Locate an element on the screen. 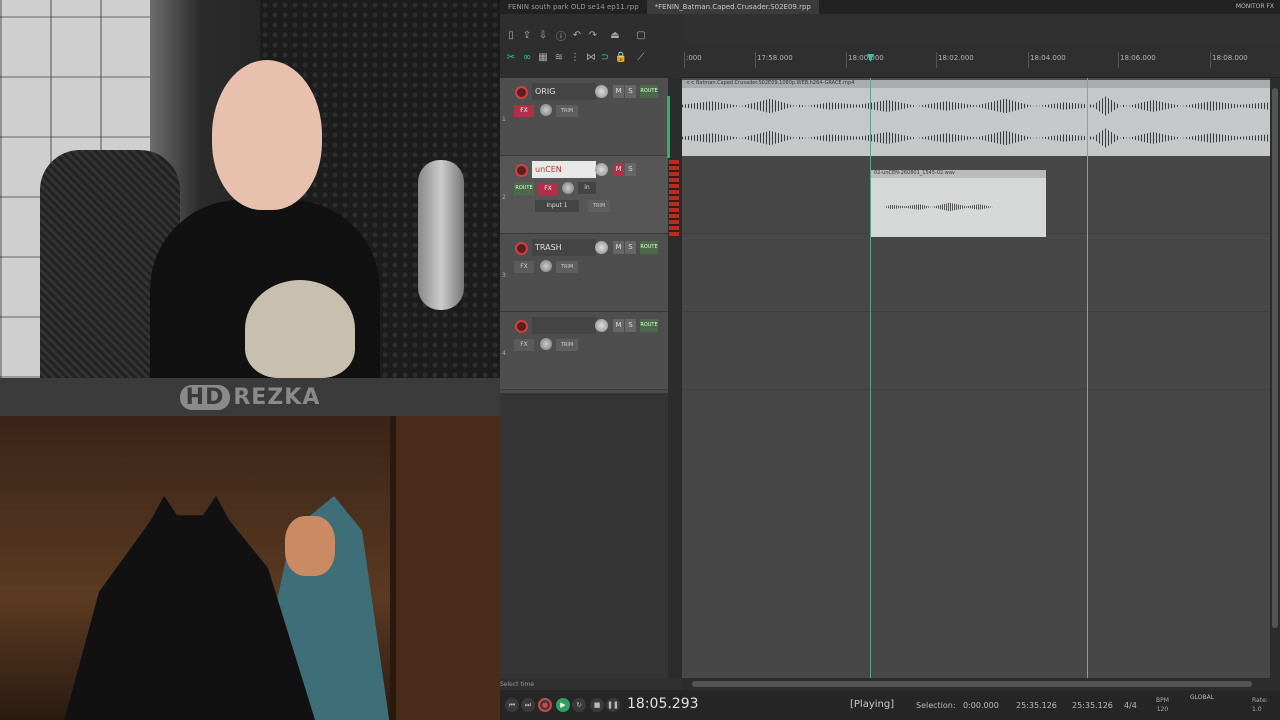  horizontal-scrollbar is located at coordinates (981, 684).